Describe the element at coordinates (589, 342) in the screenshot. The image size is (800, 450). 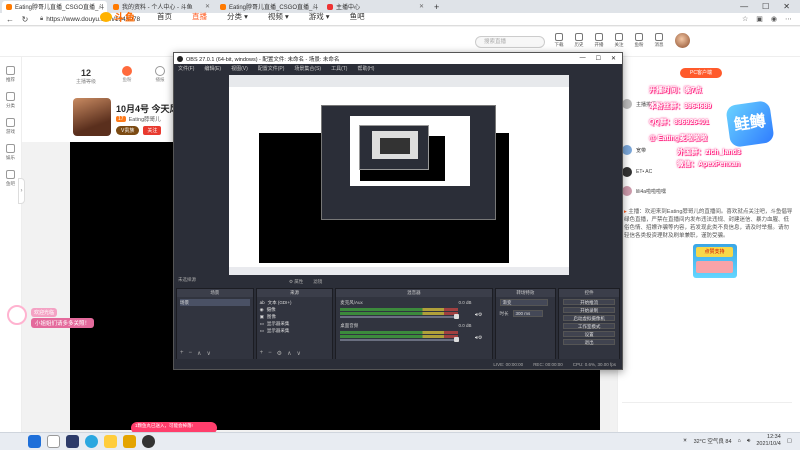
I see `exit-button: 退出` at that location.